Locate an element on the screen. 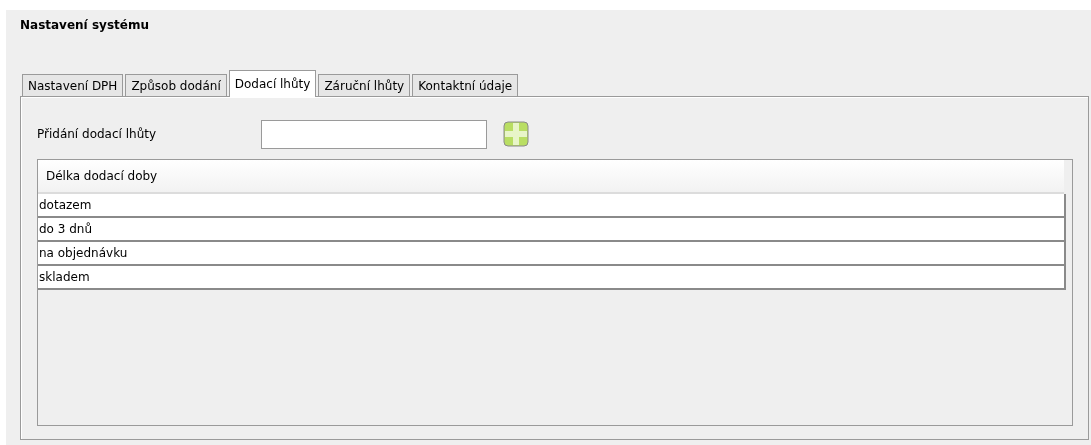 The width and height of the screenshot is (1091, 445). add-icon is located at coordinates (516, 134).